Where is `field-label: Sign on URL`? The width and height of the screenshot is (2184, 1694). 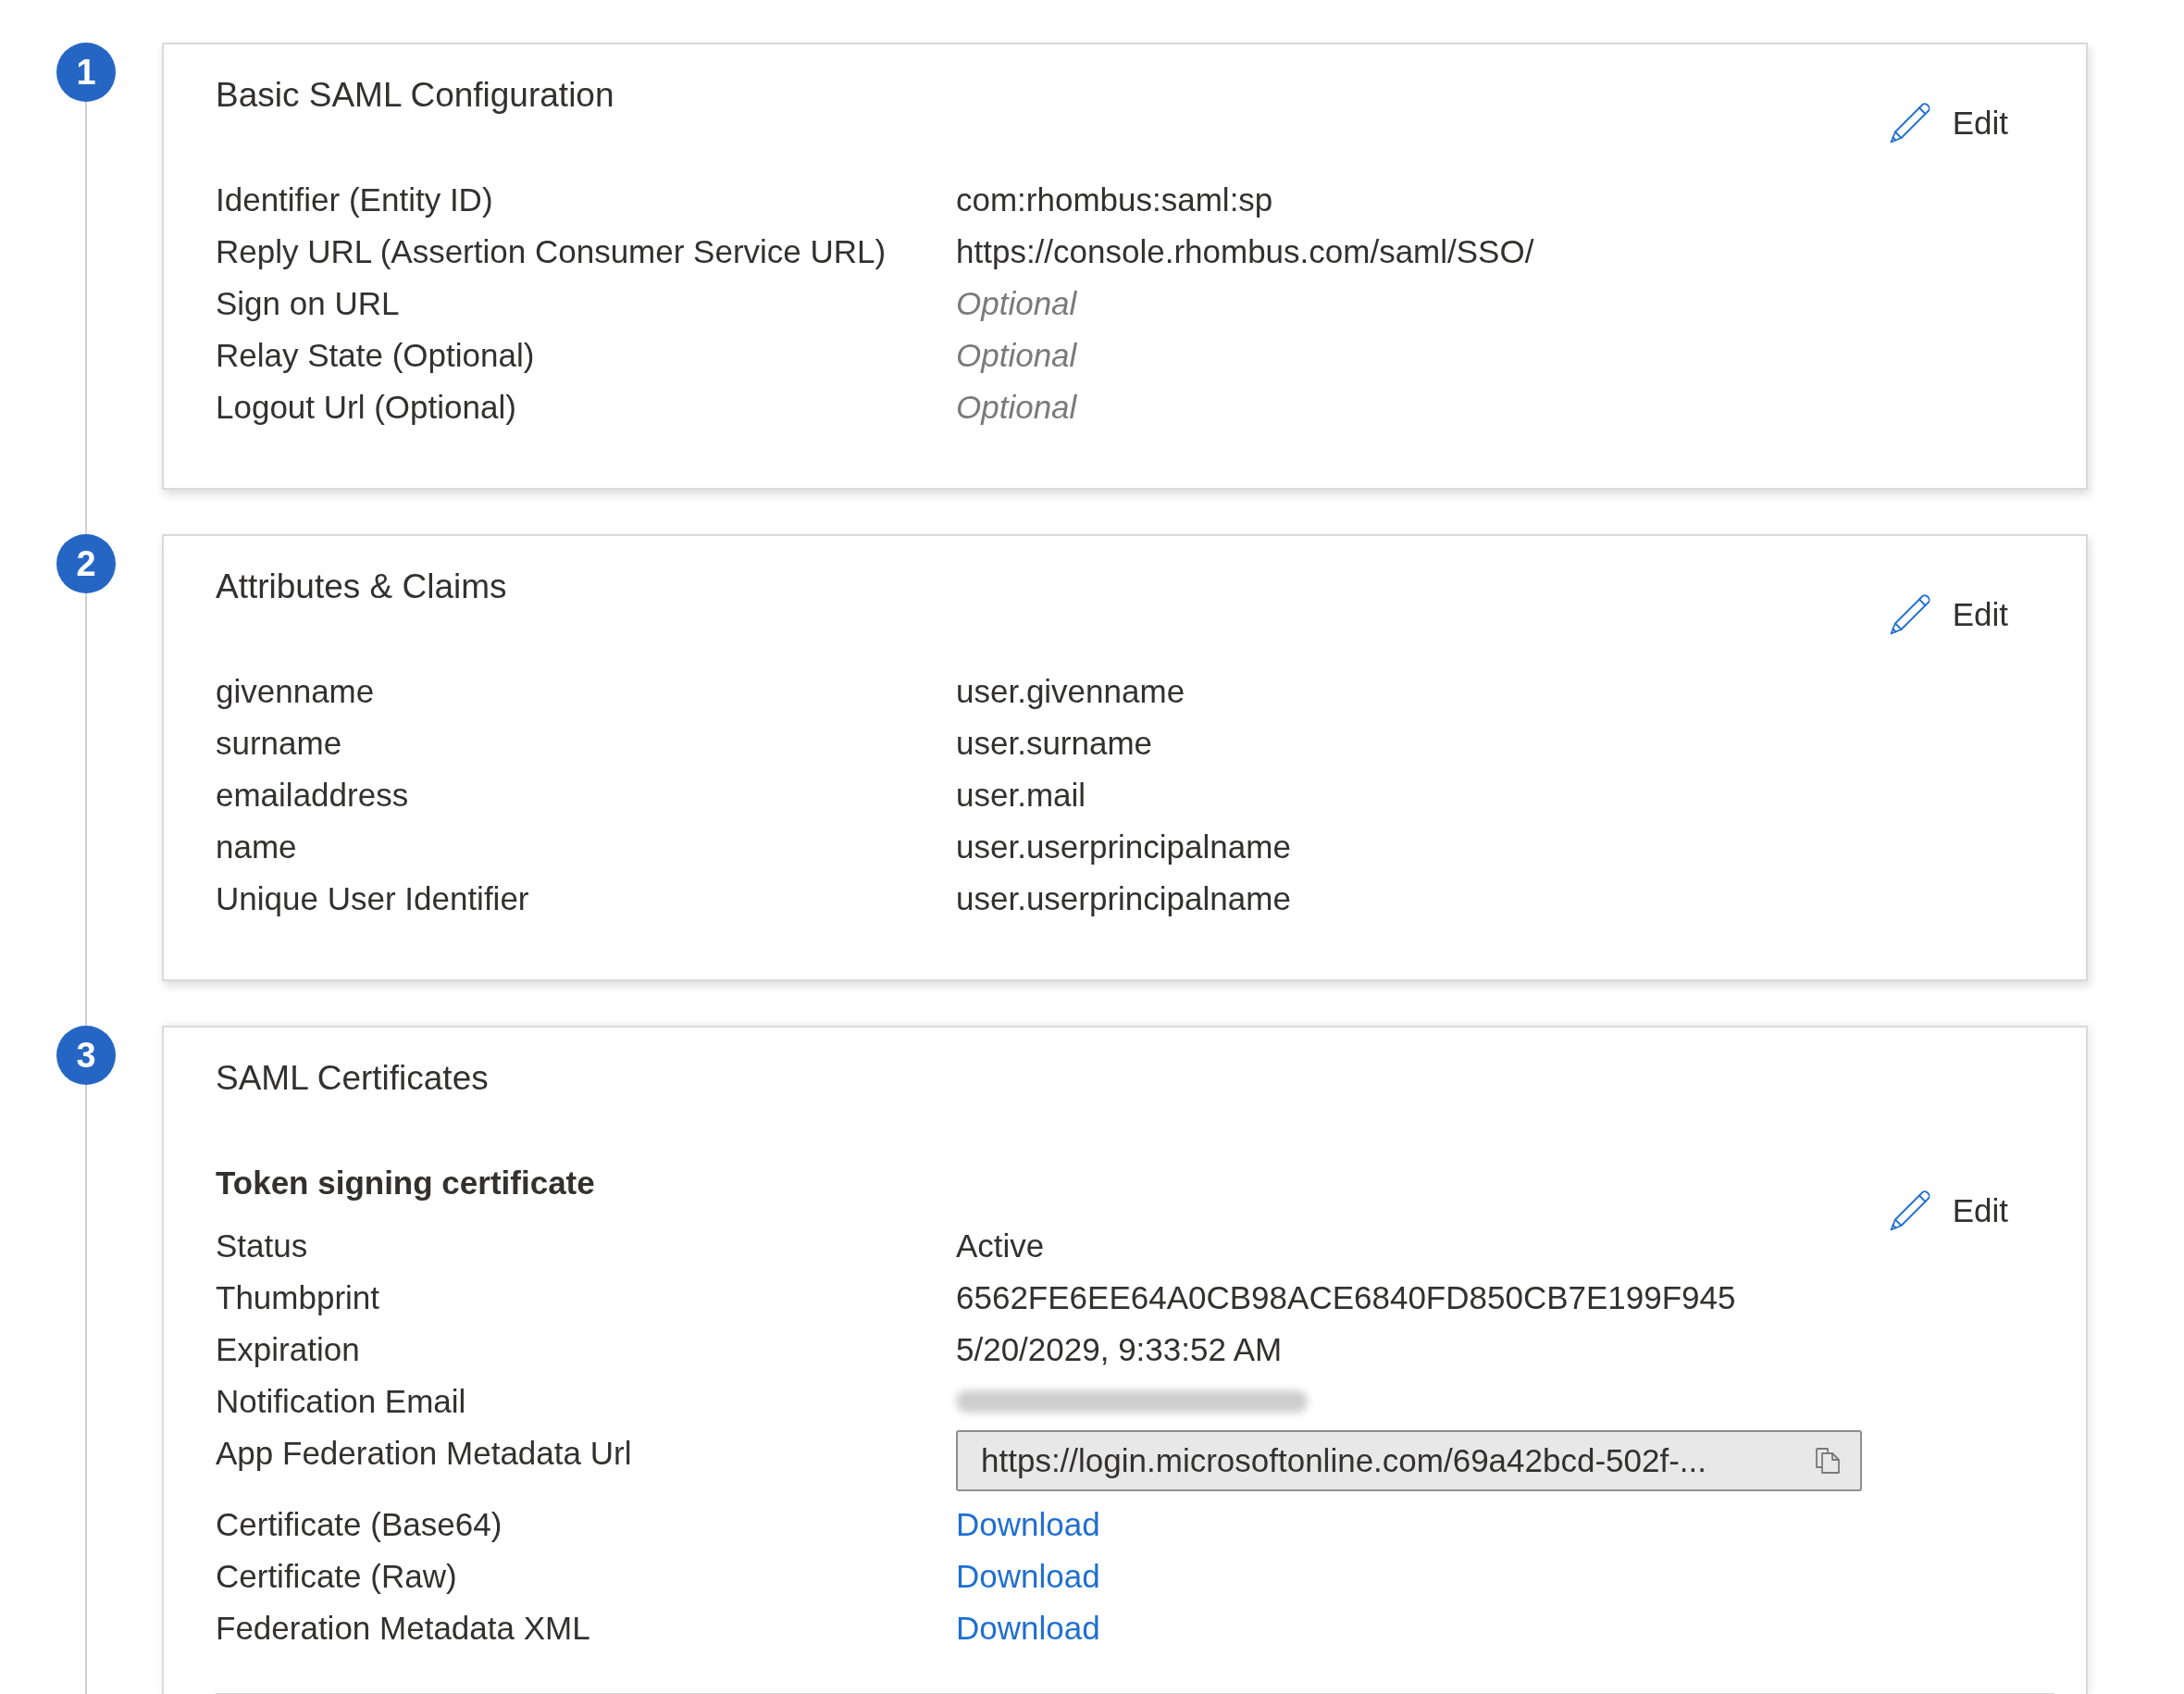
field-label: Sign on URL is located at coordinates (308, 303).